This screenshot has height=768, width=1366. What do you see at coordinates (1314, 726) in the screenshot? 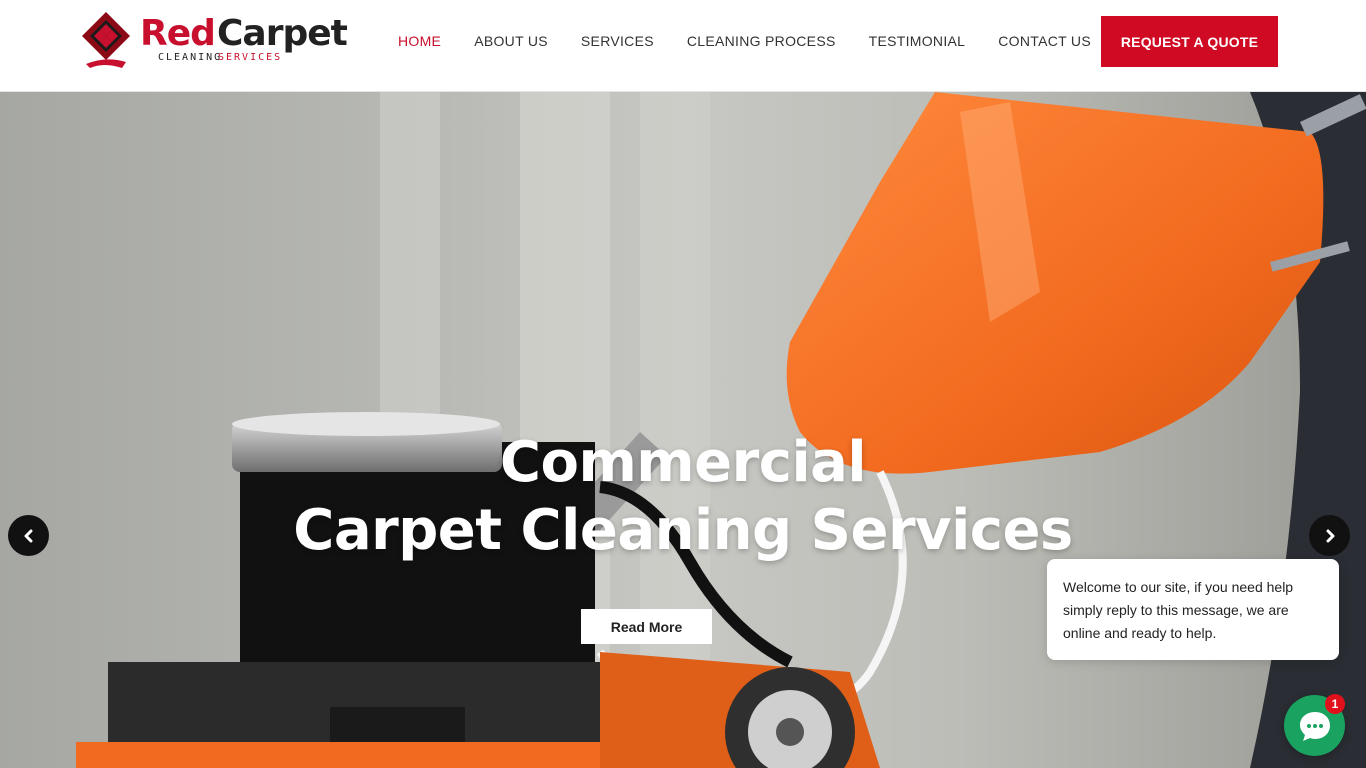
I see `chat-icon` at bounding box center [1314, 726].